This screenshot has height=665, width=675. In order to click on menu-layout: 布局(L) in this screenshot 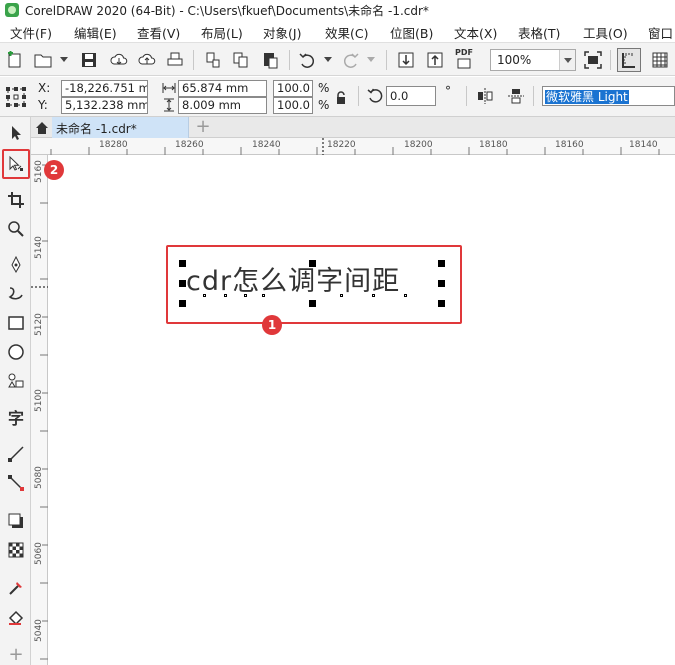, I will do `click(222, 32)`.